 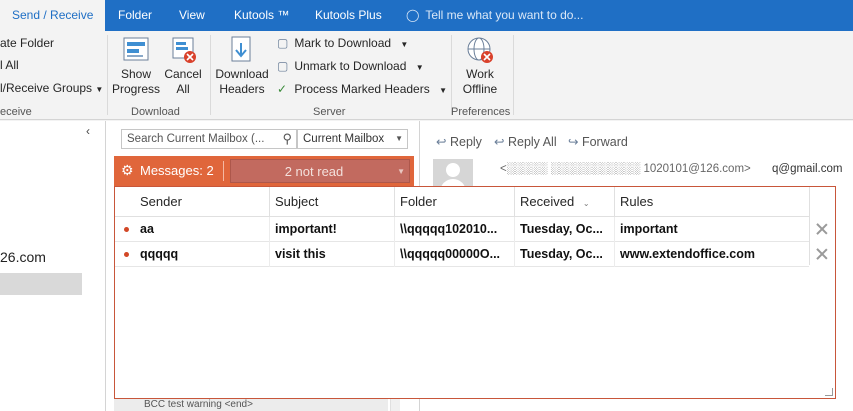 What do you see at coordinates (251, 405) in the screenshot?
I see `mail-preview-peek: BCC test warning <end>` at bounding box center [251, 405].